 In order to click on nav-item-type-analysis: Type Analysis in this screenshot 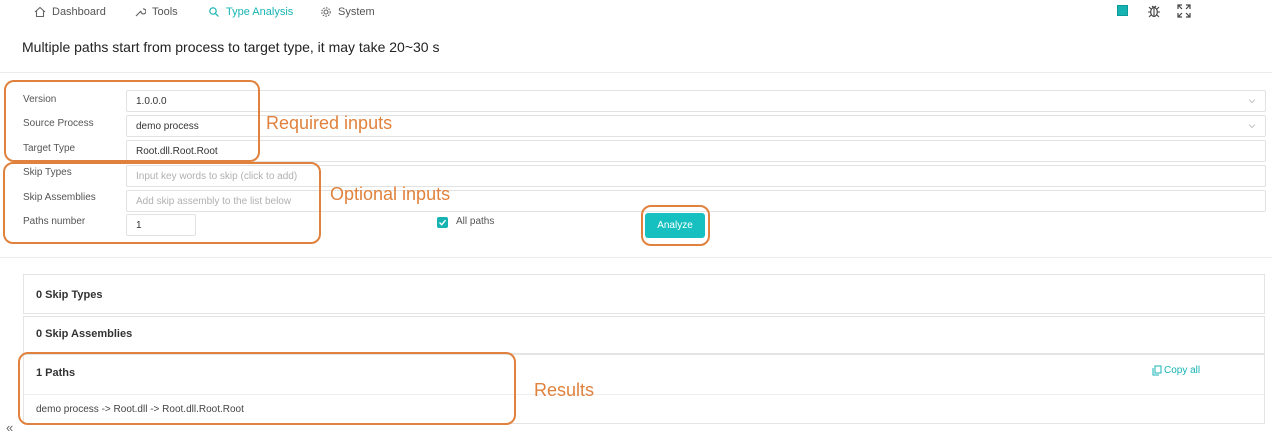, I will do `click(250, 12)`.